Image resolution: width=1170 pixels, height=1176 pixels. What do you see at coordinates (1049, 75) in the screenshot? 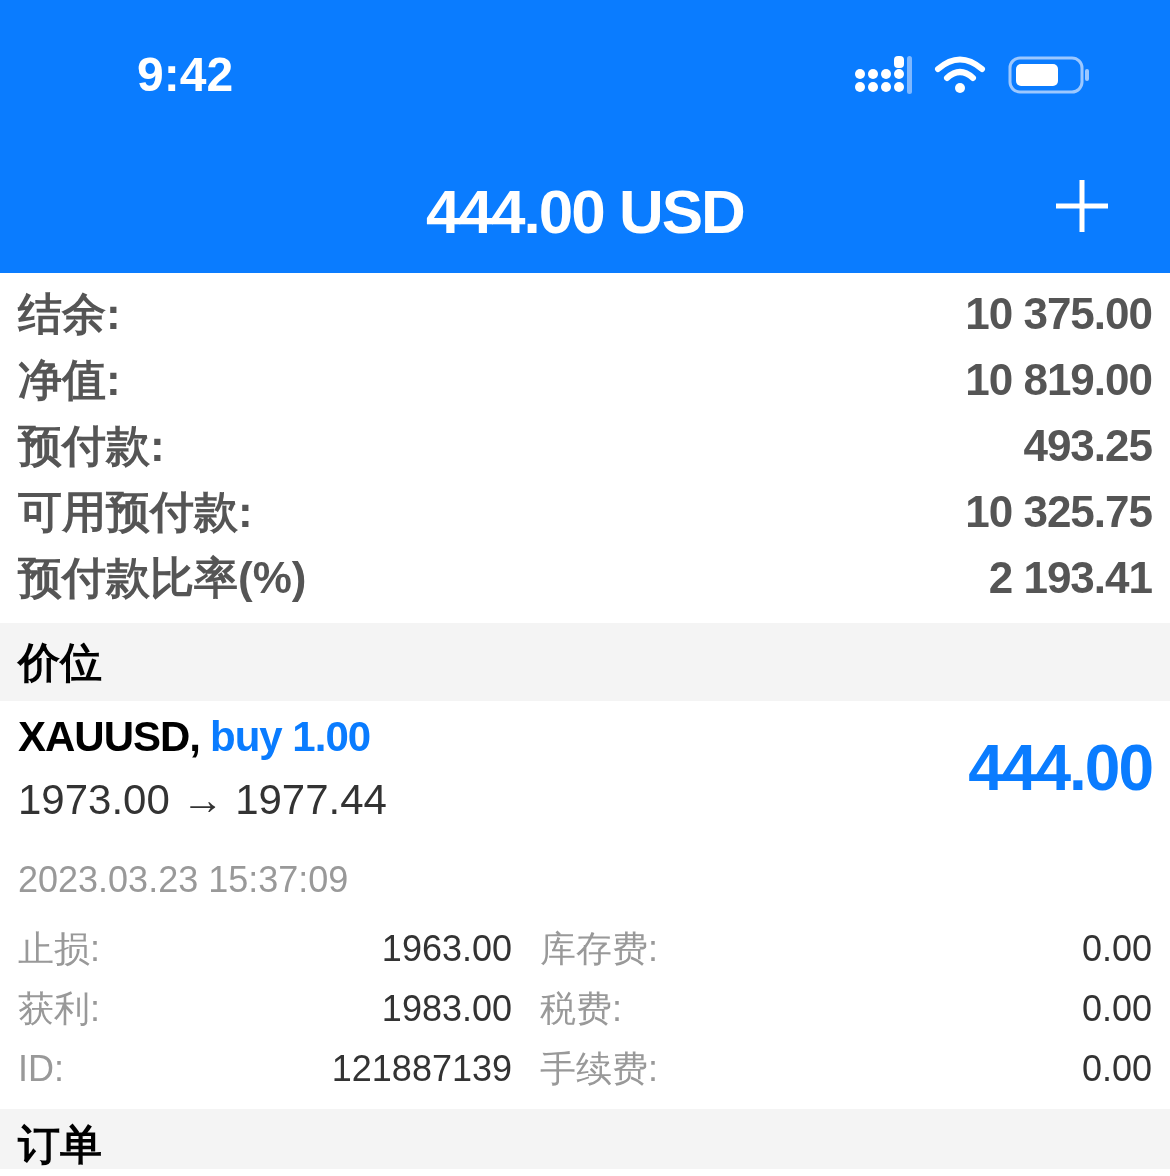
I see `battery-icon` at bounding box center [1049, 75].